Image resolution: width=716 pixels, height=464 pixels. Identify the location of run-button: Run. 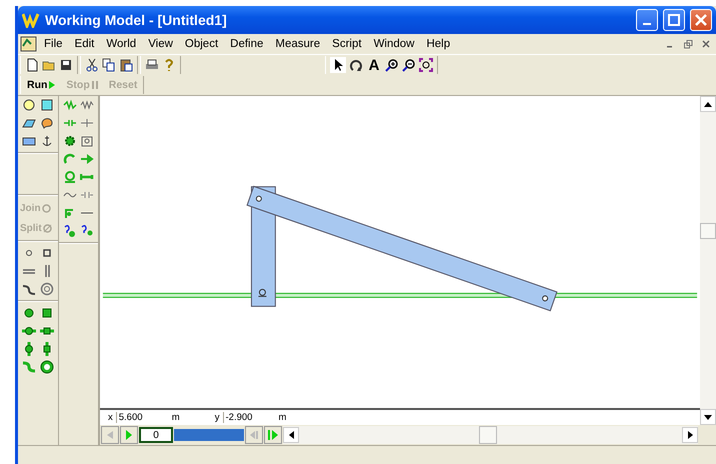
(41, 85).